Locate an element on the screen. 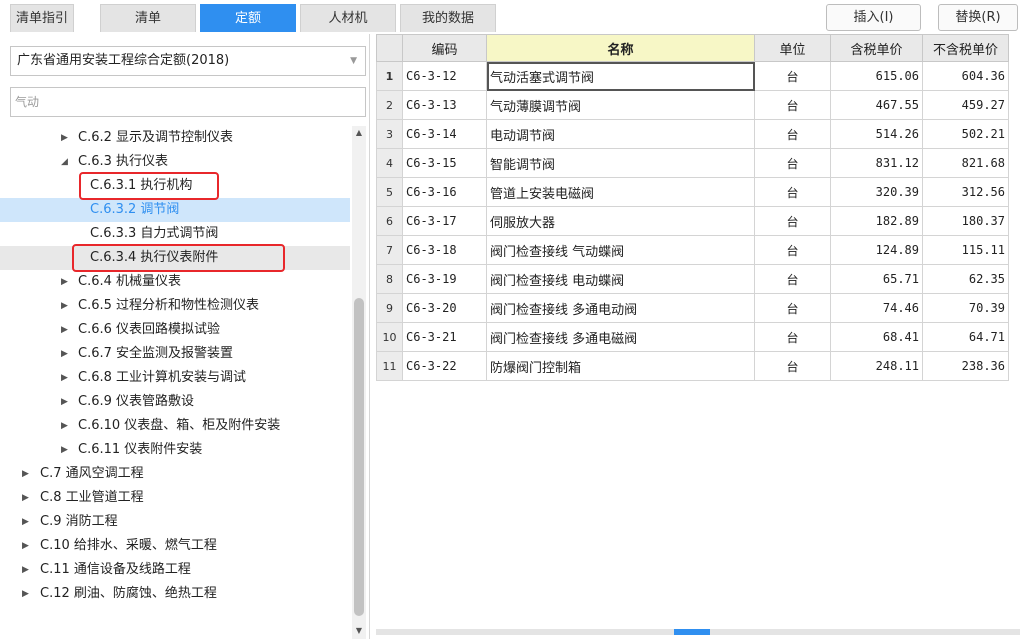  cell-price-without-tax: 64.71 is located at coordinates (965, 337).